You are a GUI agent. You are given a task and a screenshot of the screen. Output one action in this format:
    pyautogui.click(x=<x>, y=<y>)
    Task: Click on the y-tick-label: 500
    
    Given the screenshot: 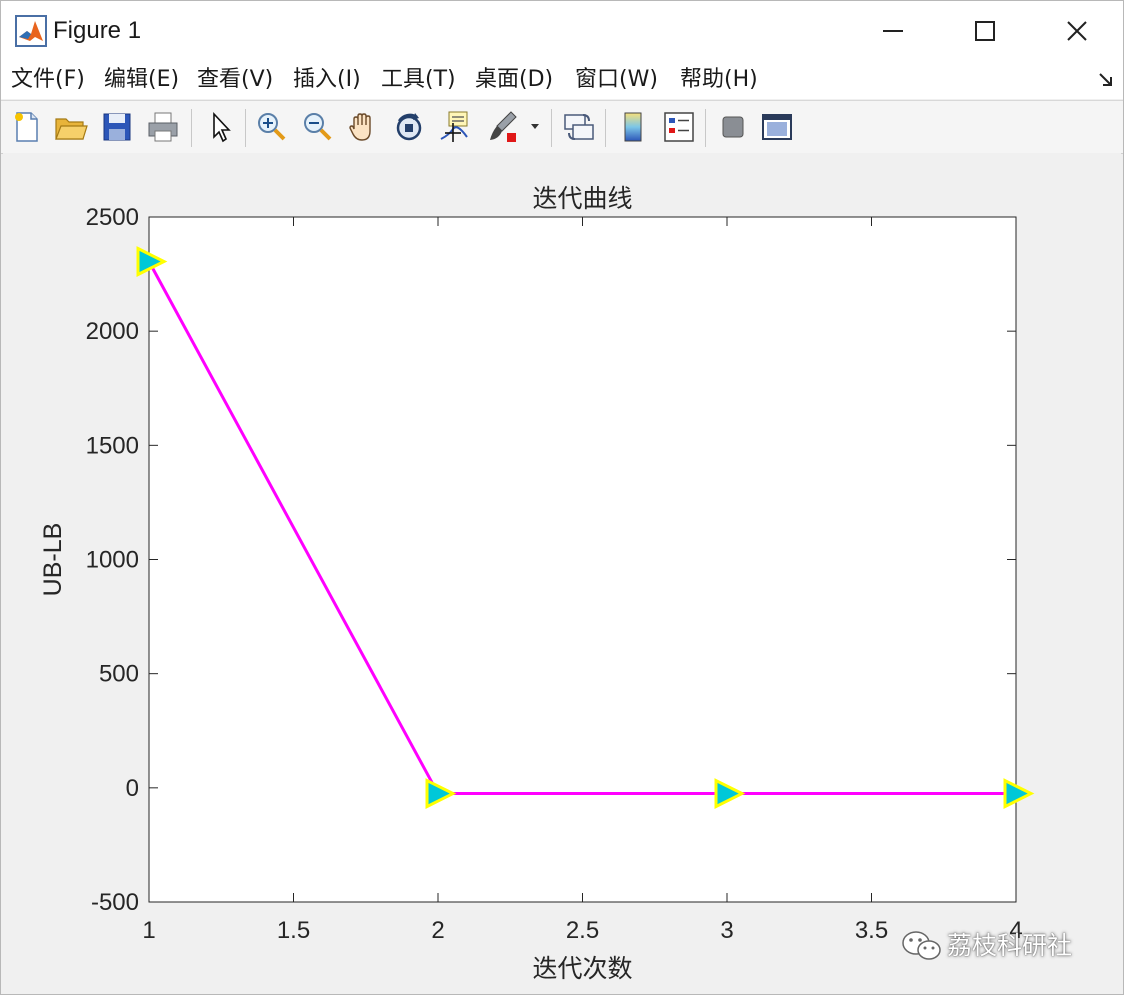 What is the action you would take?
    pyautogui.click(x=119, y=674)
    